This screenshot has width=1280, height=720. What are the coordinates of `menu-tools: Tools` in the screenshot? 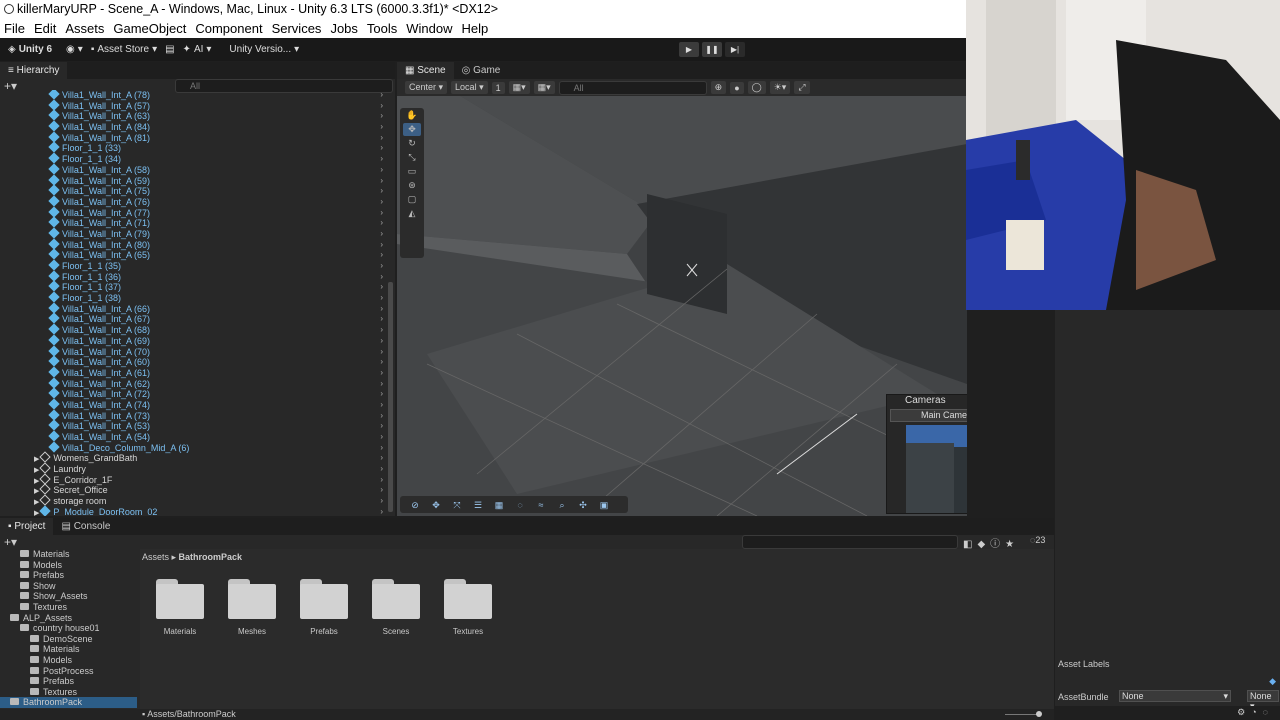 It's located at (382, 28).